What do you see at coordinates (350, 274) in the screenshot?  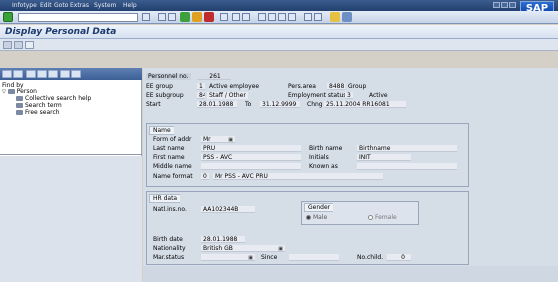 I see `content-footer` at bounding box center [350, 274].